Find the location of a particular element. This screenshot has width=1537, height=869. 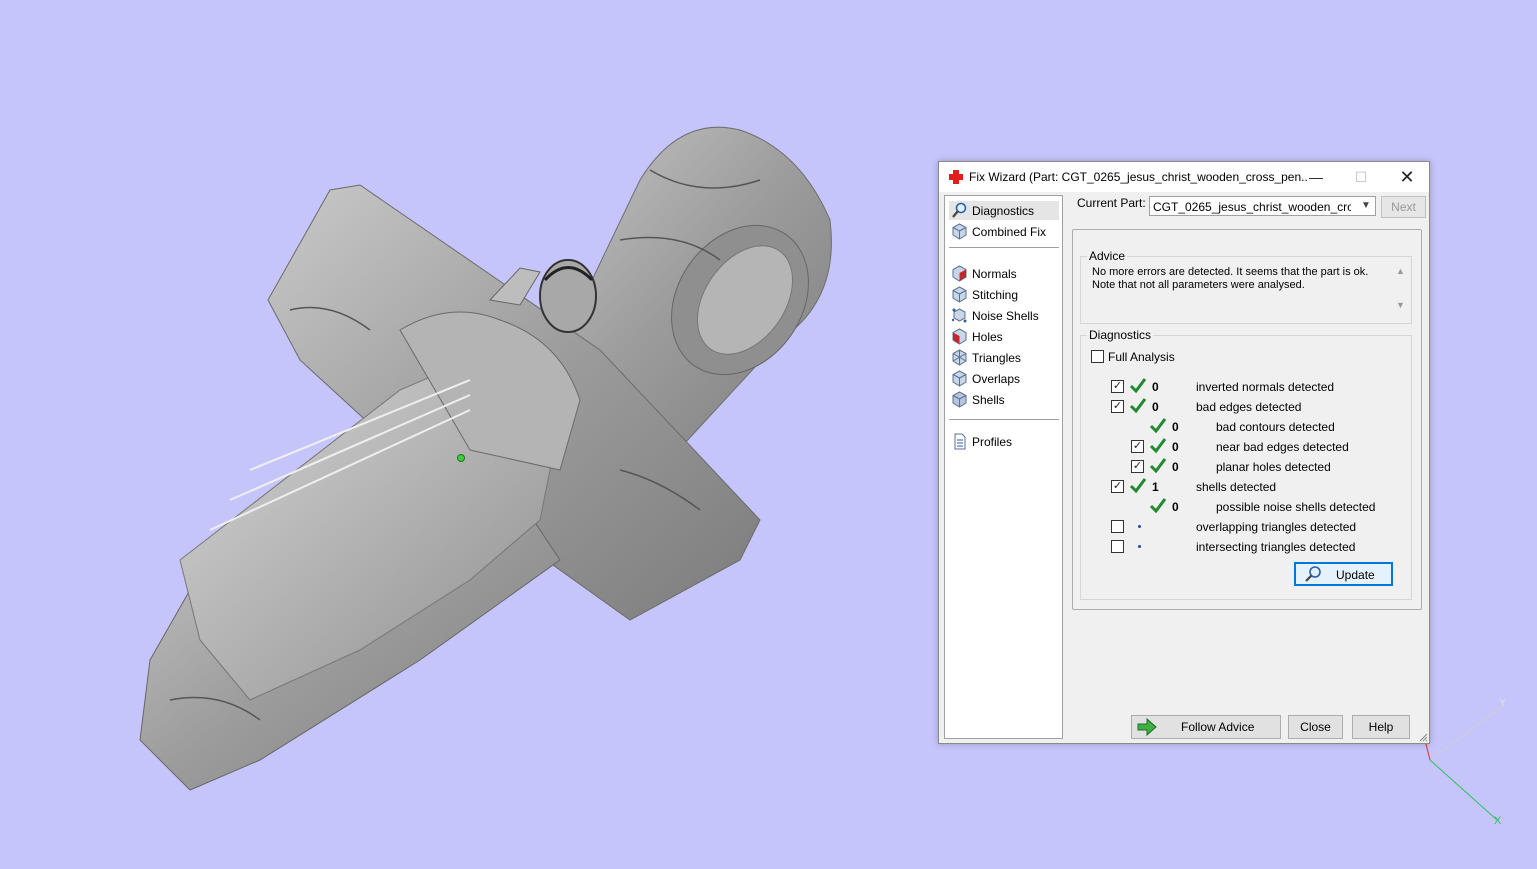

normals-cube-icon is located at coordinates (959, 273).